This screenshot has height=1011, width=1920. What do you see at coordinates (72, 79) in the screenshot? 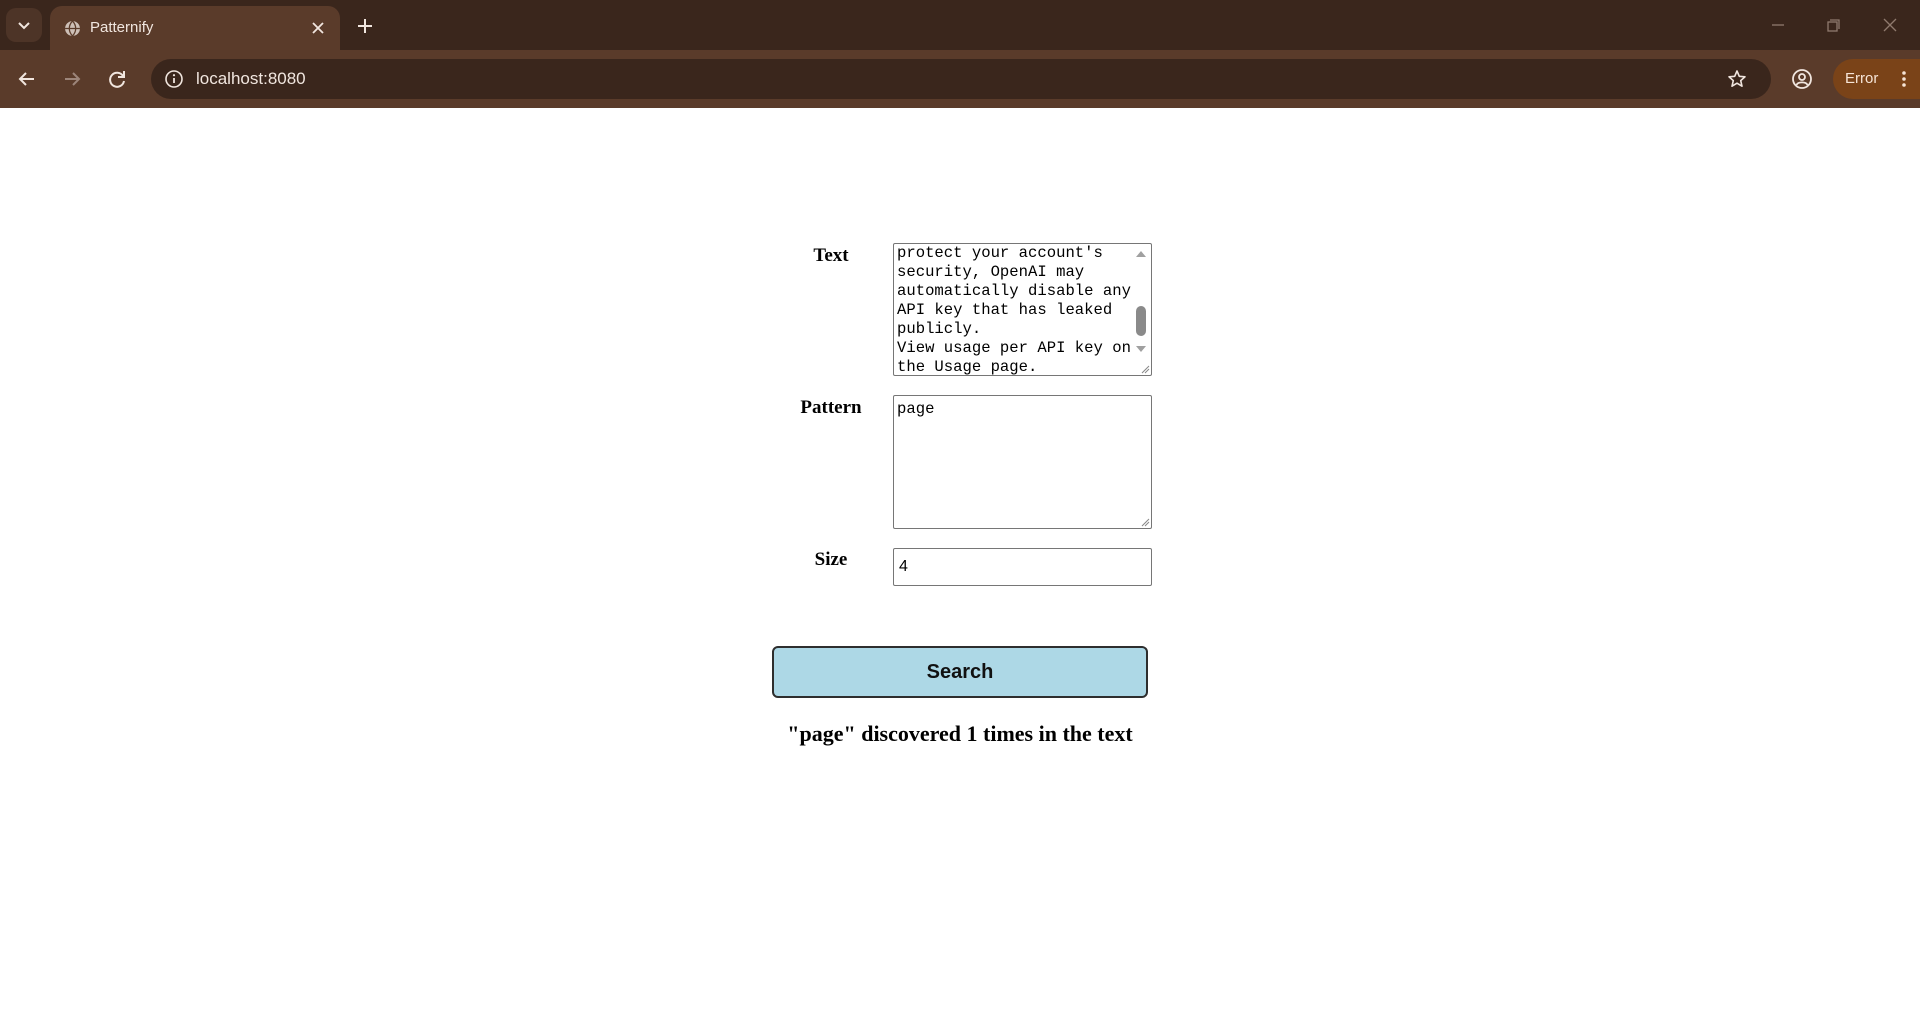
I see `forward-arrow-icon` at bounding box center [72, 79].